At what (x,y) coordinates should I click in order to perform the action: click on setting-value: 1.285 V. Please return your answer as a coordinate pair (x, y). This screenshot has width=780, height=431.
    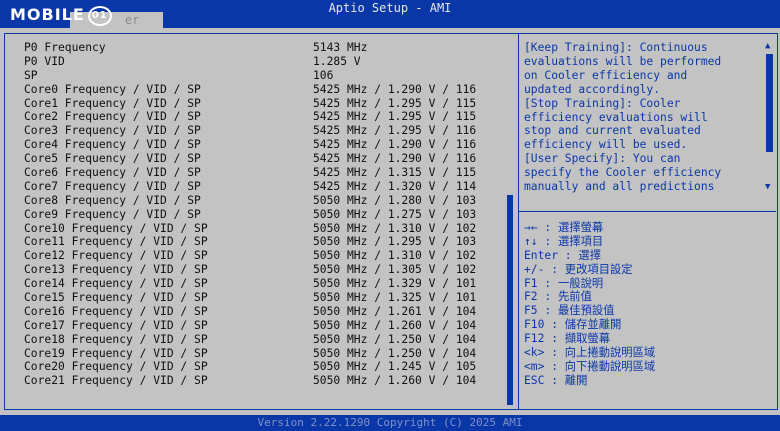
    Looking at the image, I should click on (337, 61).